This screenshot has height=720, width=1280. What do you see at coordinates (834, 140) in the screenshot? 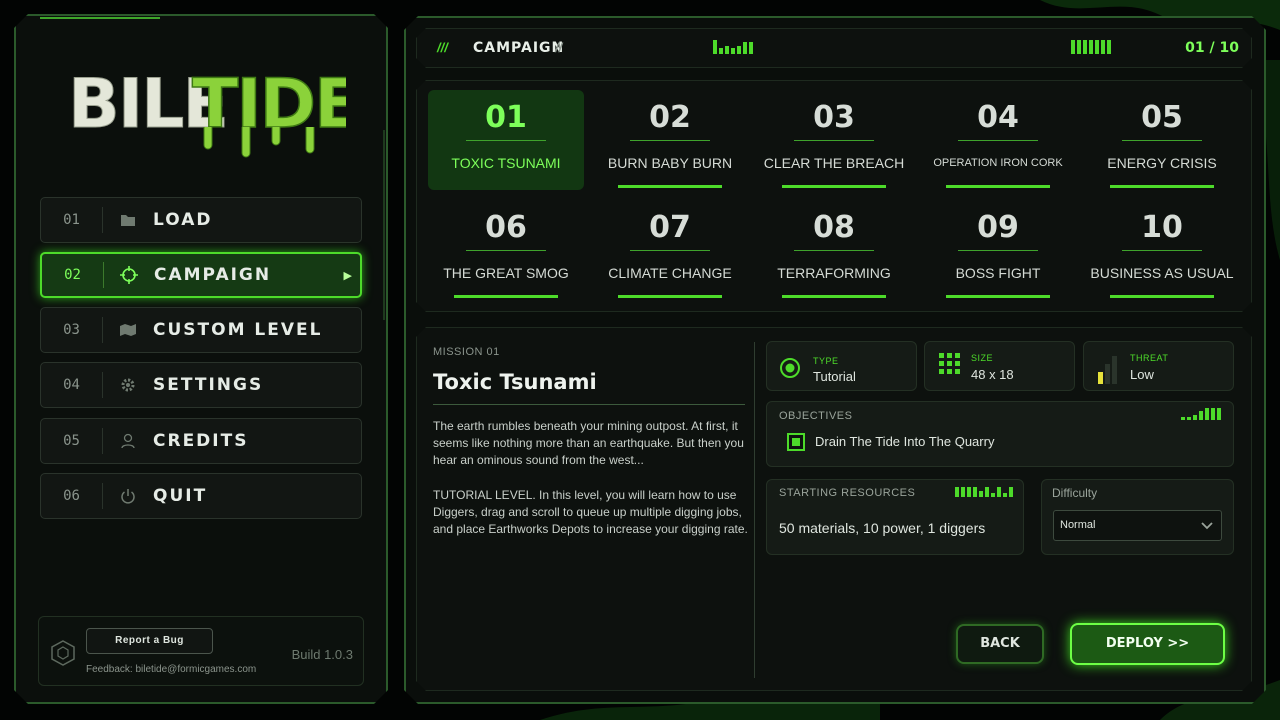
I see `mission-card-03: 03 CLEAR THE BREACH` at bounding box center [834, 140].